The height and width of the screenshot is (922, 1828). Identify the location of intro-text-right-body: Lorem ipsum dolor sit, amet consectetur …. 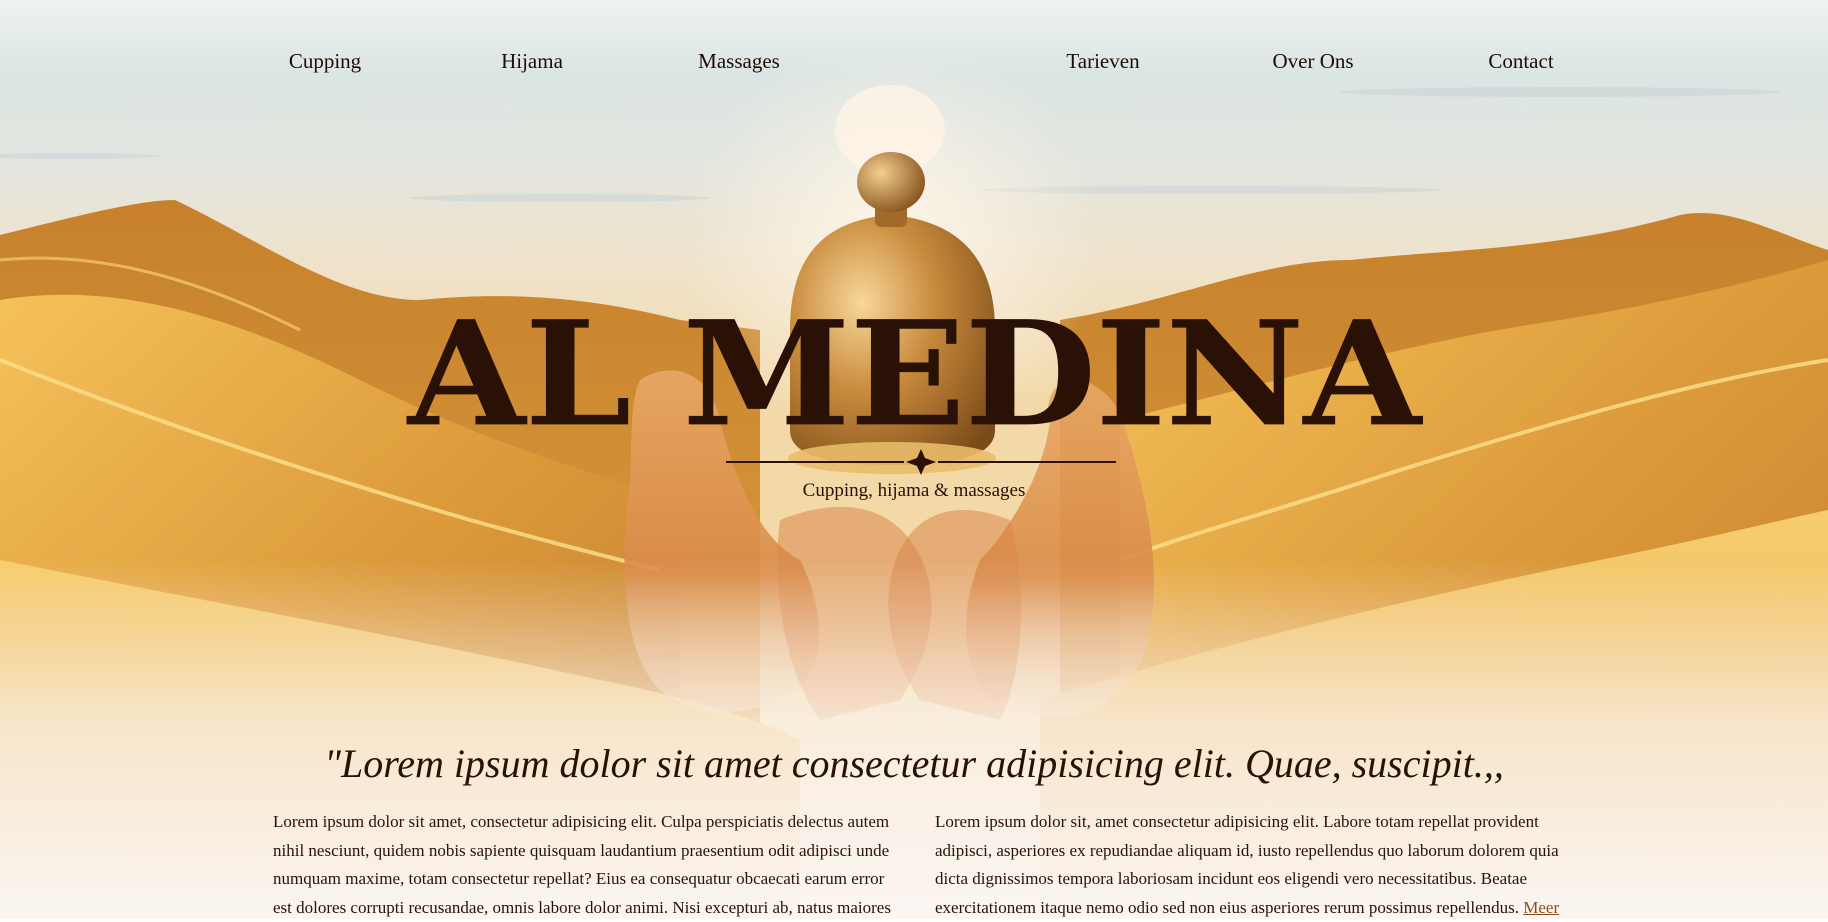
(1247, 864).